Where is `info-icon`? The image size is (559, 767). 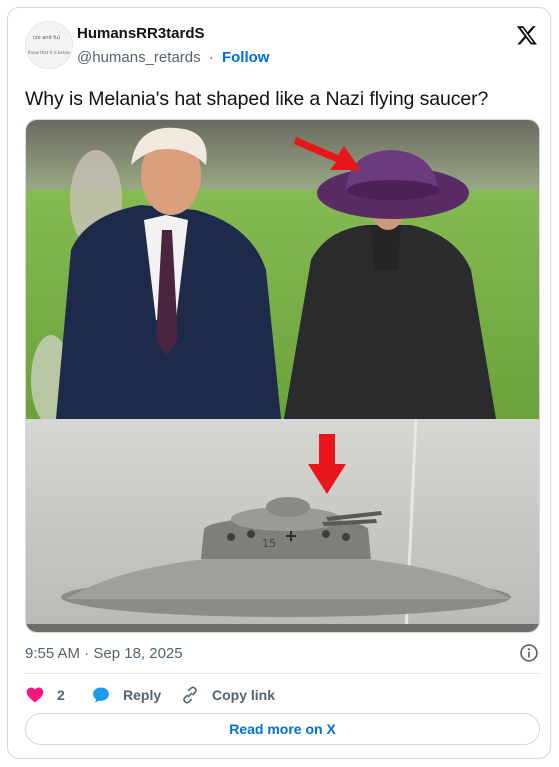
info-icon is located at coordinates (529, 653).